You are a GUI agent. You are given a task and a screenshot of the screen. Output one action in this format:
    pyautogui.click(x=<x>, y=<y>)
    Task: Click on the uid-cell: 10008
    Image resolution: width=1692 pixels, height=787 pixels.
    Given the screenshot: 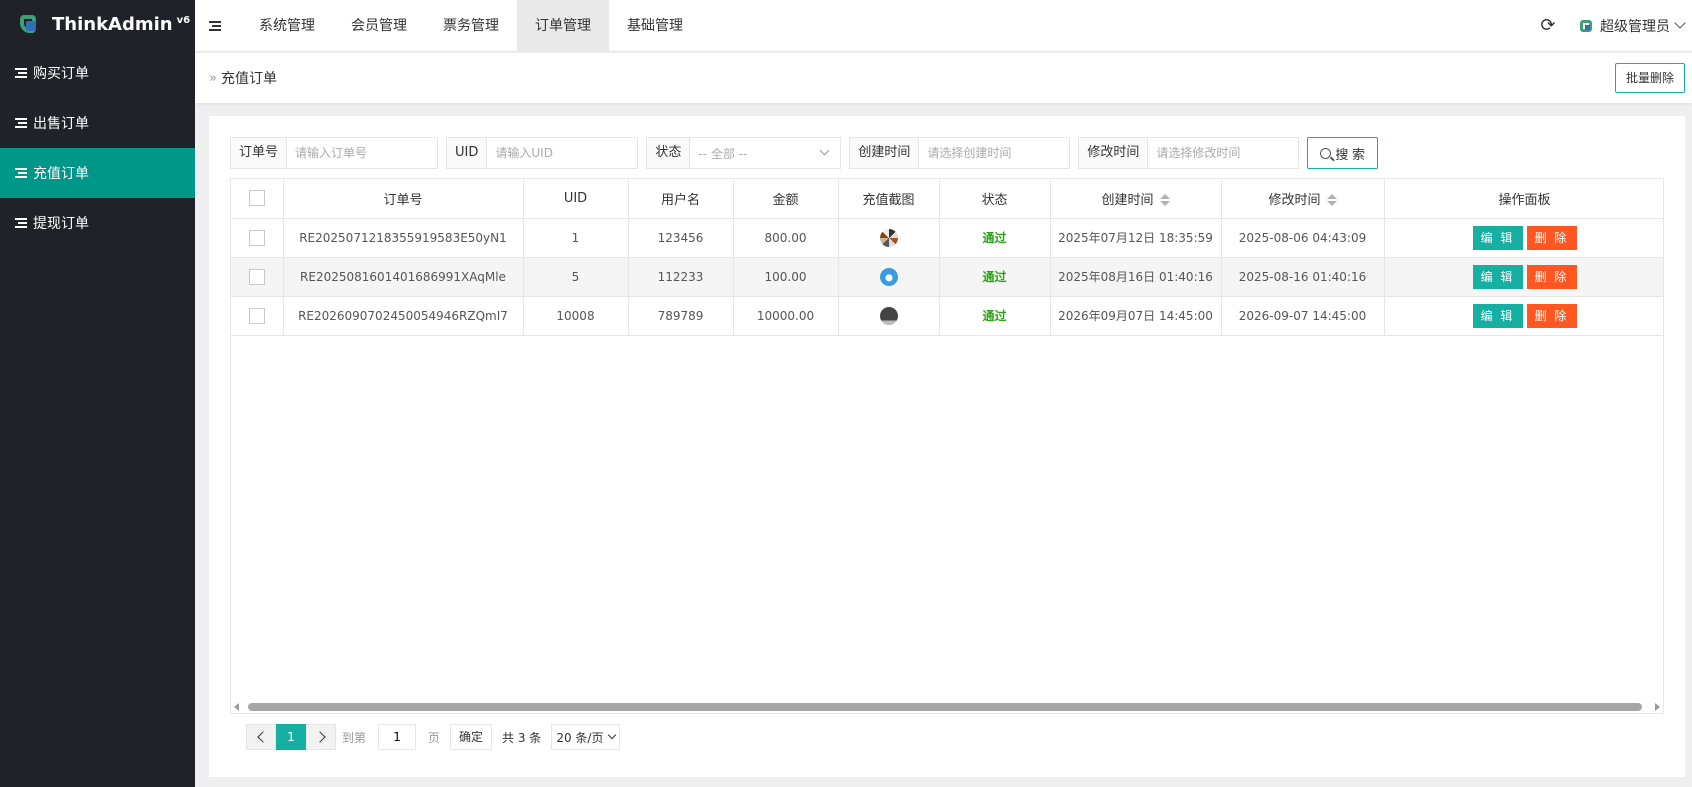 What is the action you would take?
    pyautogui.click(x=576, y=316)
    